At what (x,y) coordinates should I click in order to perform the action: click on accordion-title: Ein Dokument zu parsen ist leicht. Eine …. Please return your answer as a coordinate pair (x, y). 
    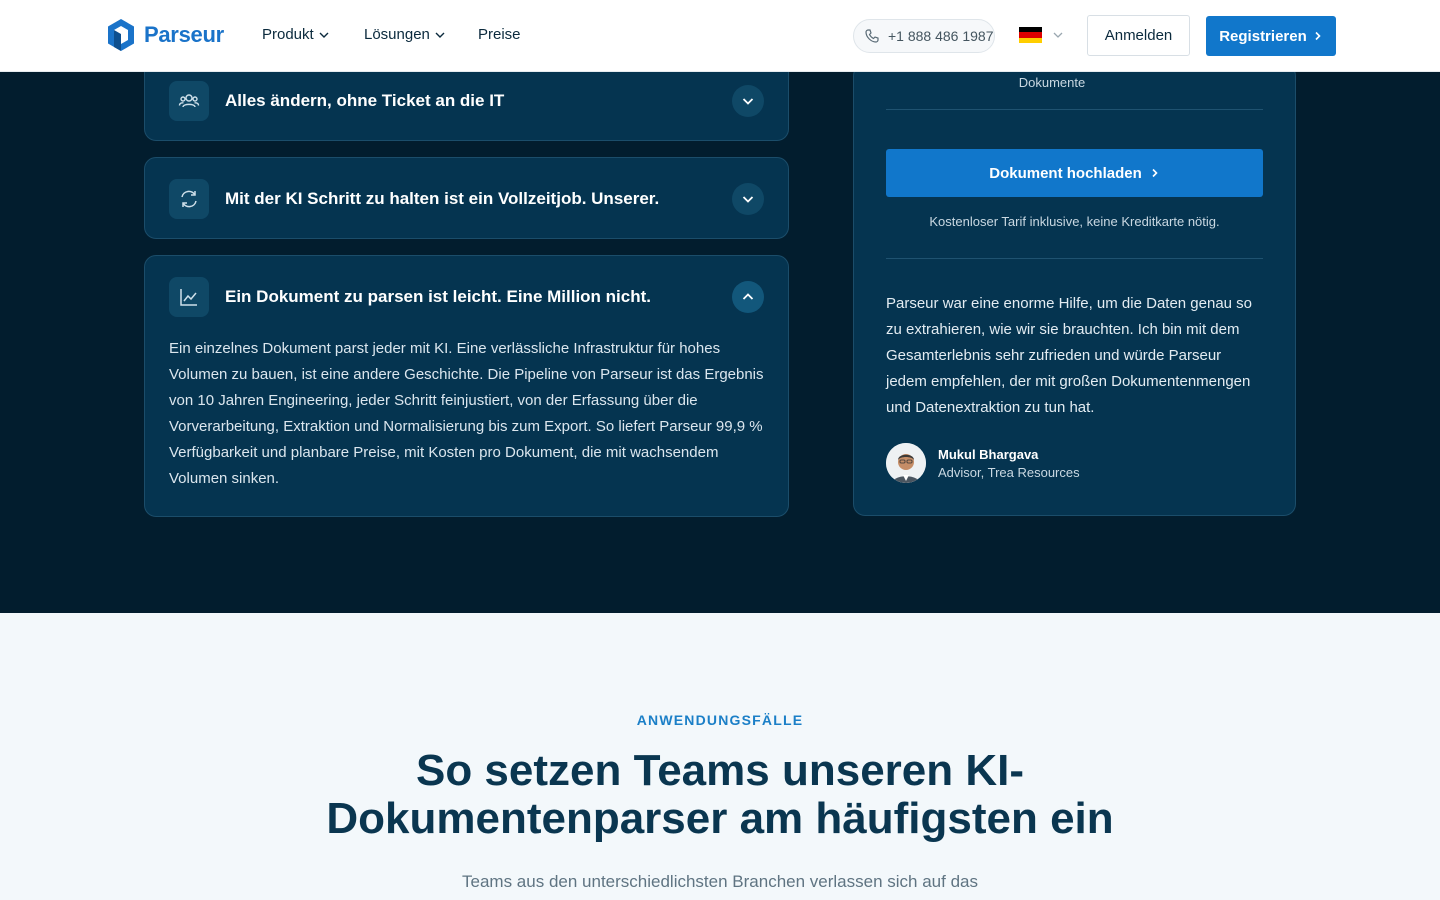
    Looking at the image, I should click on (438, 296).